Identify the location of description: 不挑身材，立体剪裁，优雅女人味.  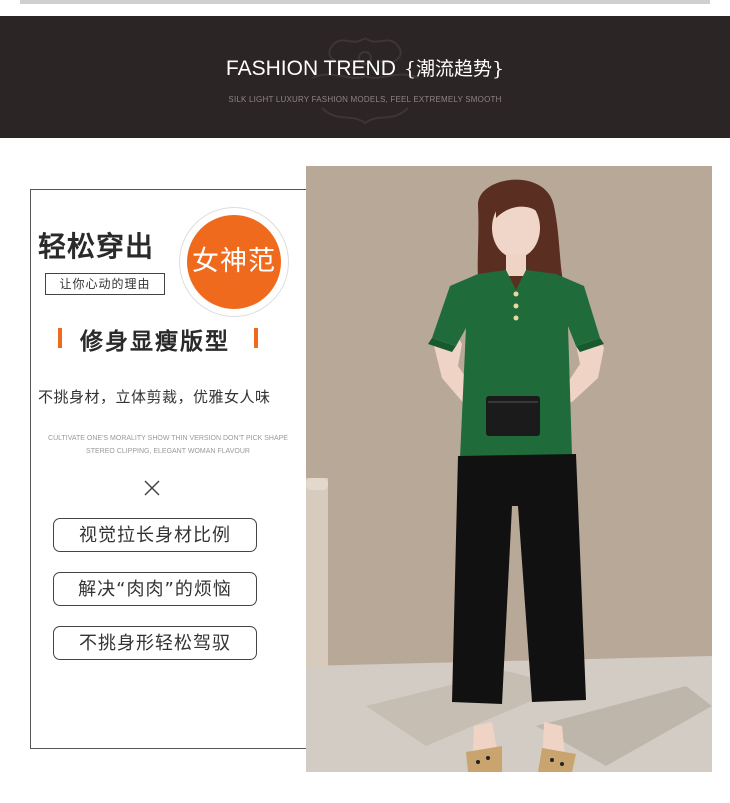
(154, 397).